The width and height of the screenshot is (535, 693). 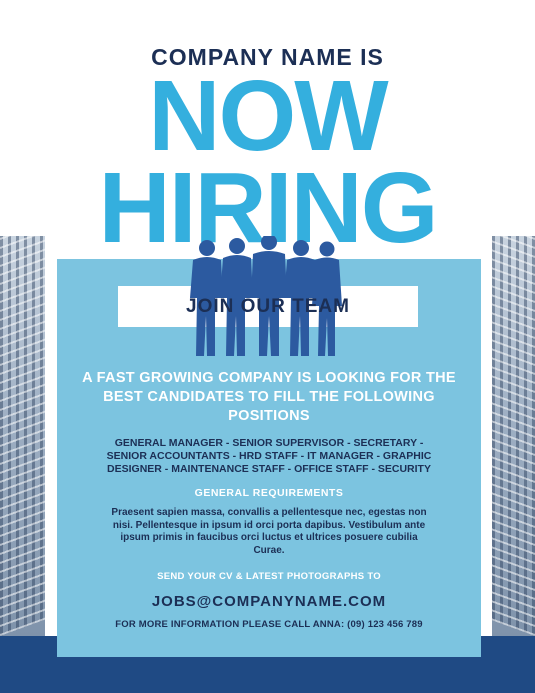 I want to click on building-photo-right, so click(x=513, y=436).